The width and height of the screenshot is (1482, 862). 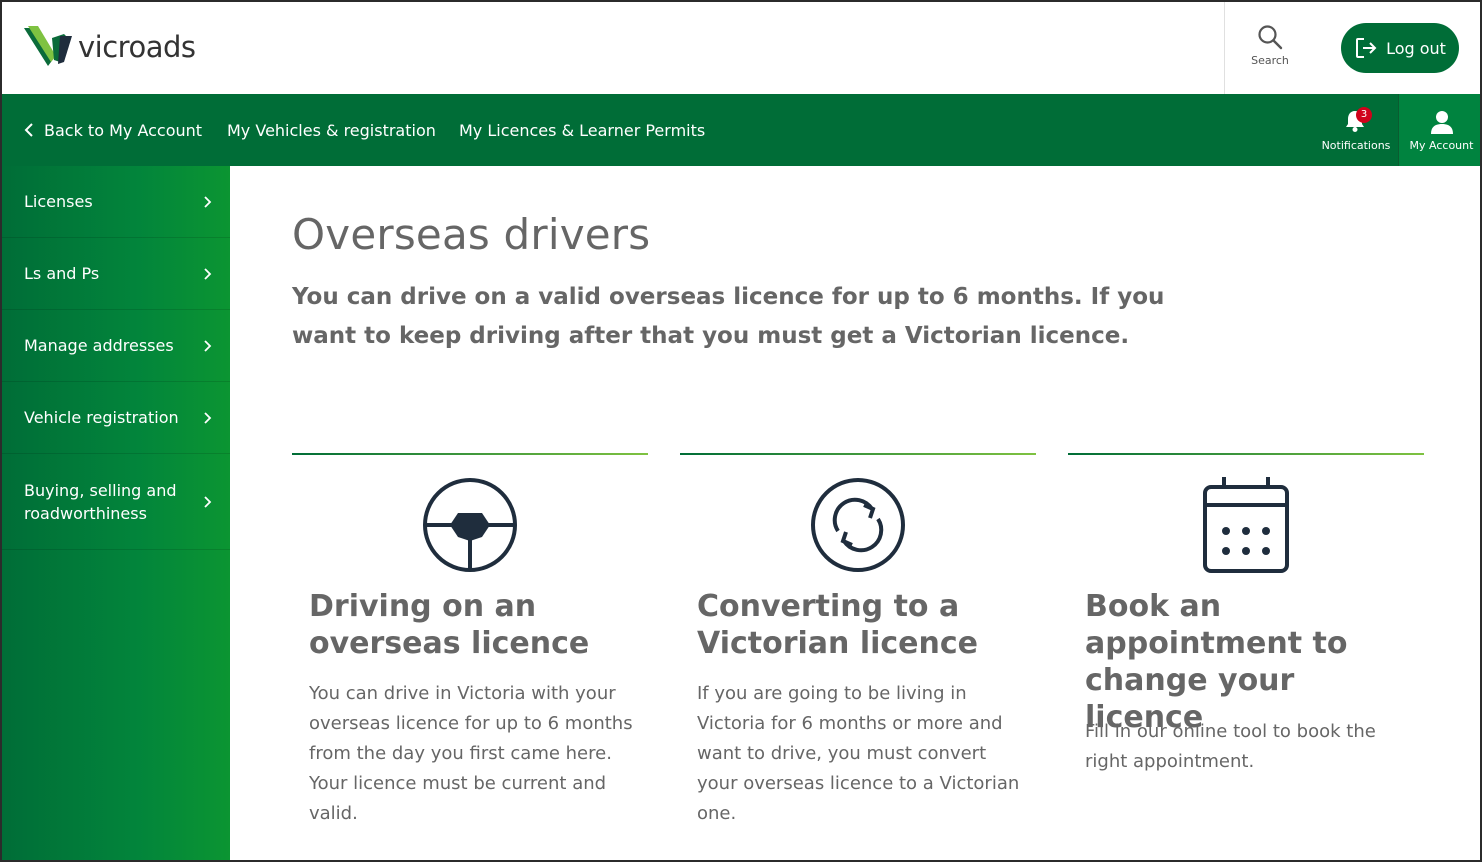 I want to click on vicroads-logo: vicroads, so click(x=110, y=47).